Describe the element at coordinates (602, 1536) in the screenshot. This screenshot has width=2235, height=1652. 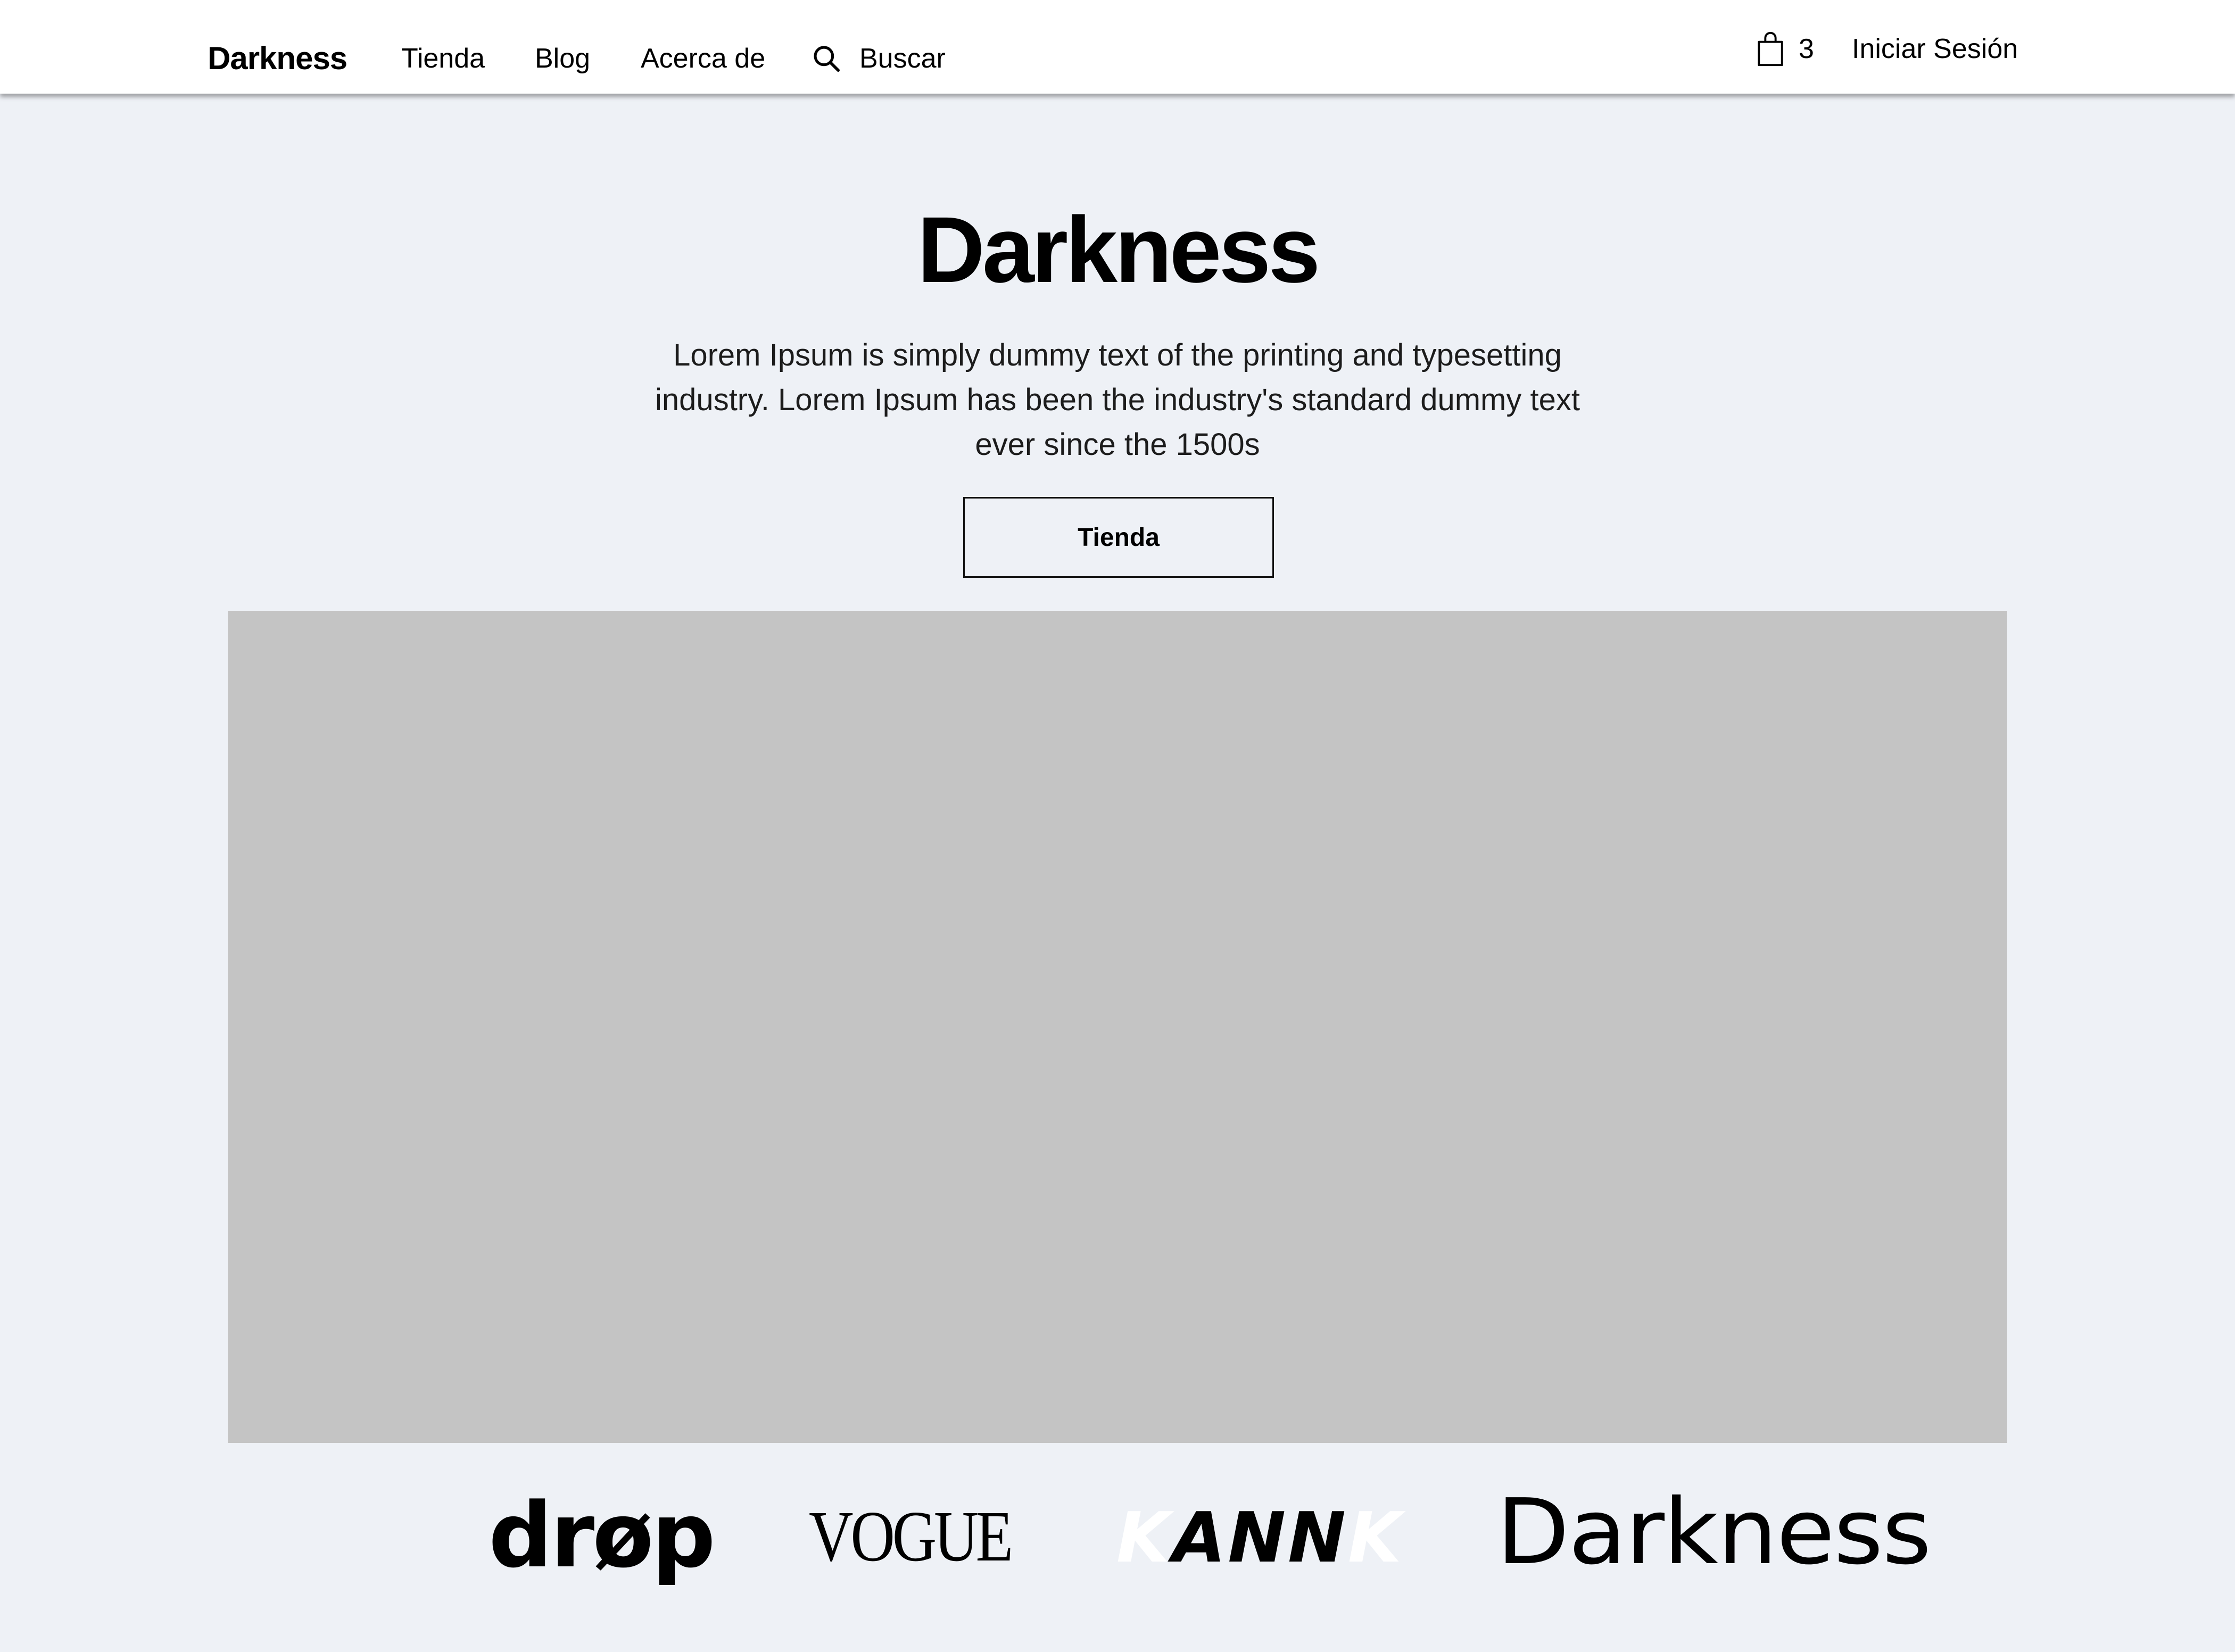
I see `brand-logo-drop: drøp` at that location.